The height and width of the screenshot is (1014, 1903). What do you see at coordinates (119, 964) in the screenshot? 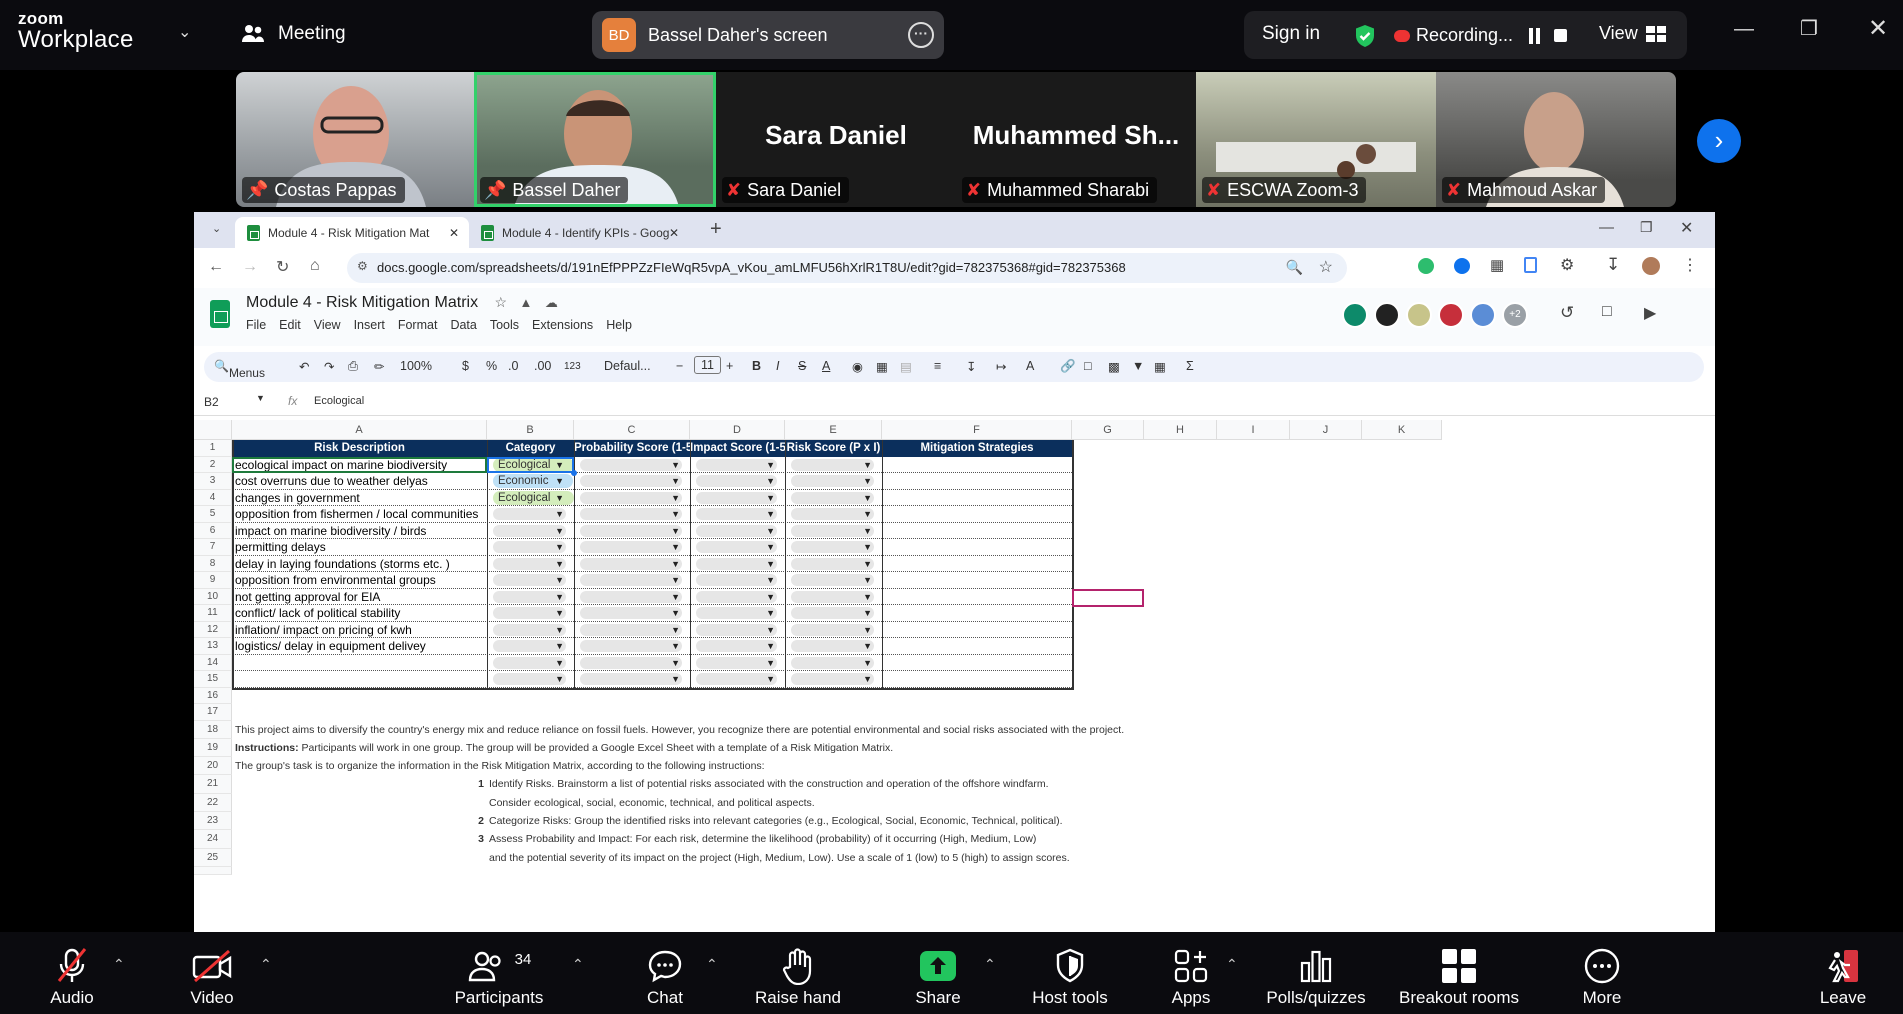
I see `audio-options-caret-icon: ⌃` at bounding box center [119, 964].